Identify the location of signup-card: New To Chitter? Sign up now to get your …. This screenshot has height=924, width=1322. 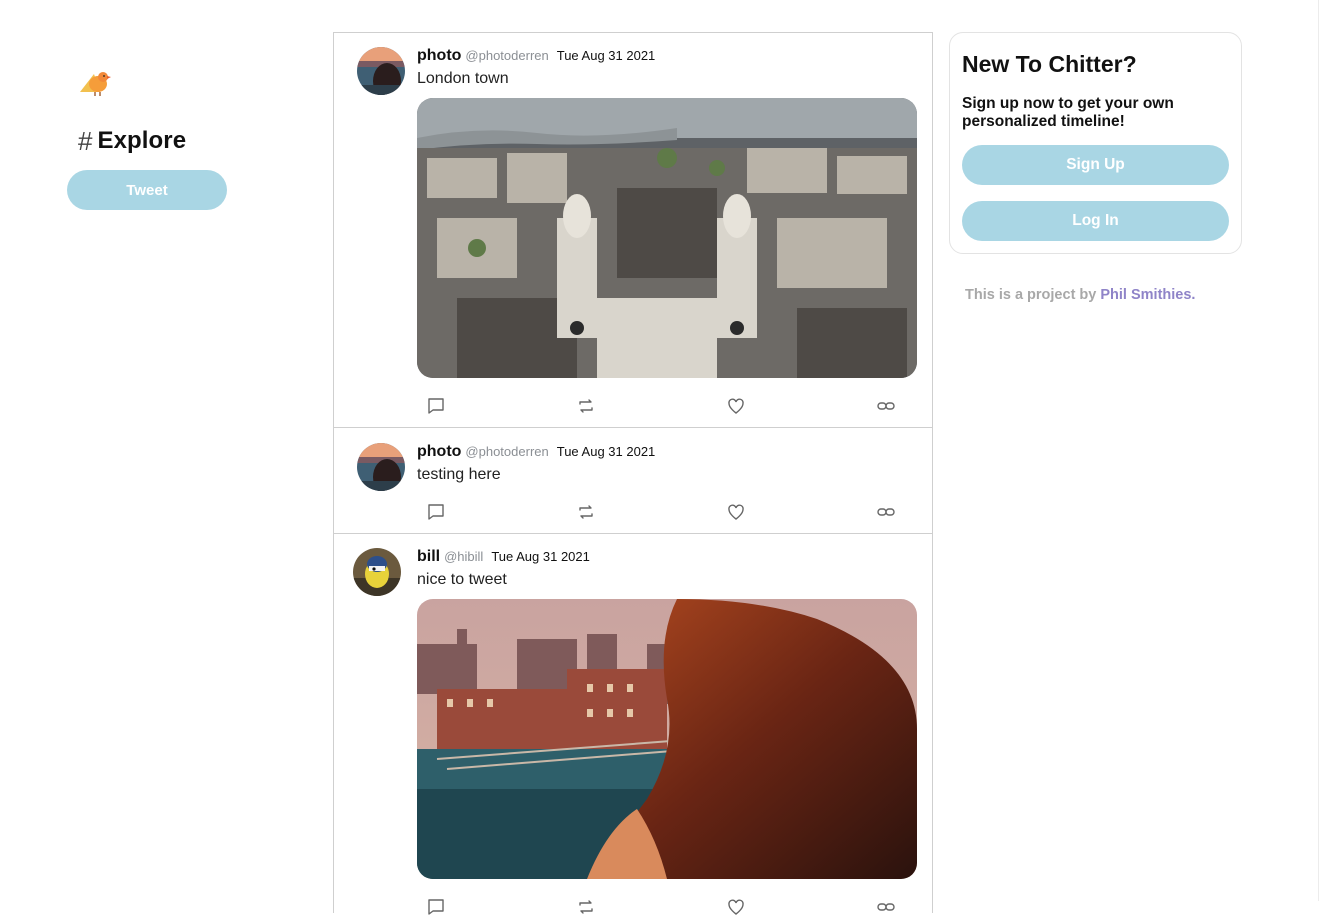
(1095, 143).